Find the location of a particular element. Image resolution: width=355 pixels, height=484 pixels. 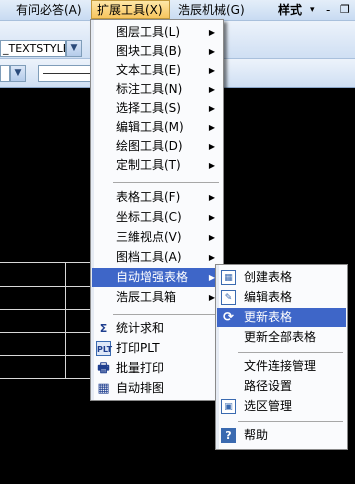

menu-item-label: 自动排图 is located at coordinates (140, 388).